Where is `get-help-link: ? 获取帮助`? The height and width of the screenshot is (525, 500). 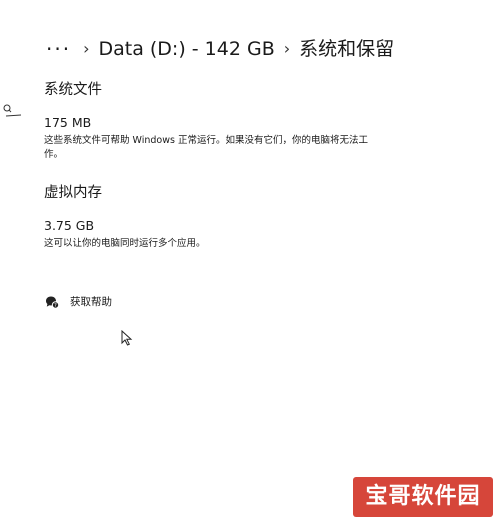
get-help-link: ? 获取帮助 is located at coordinates (78, 302).